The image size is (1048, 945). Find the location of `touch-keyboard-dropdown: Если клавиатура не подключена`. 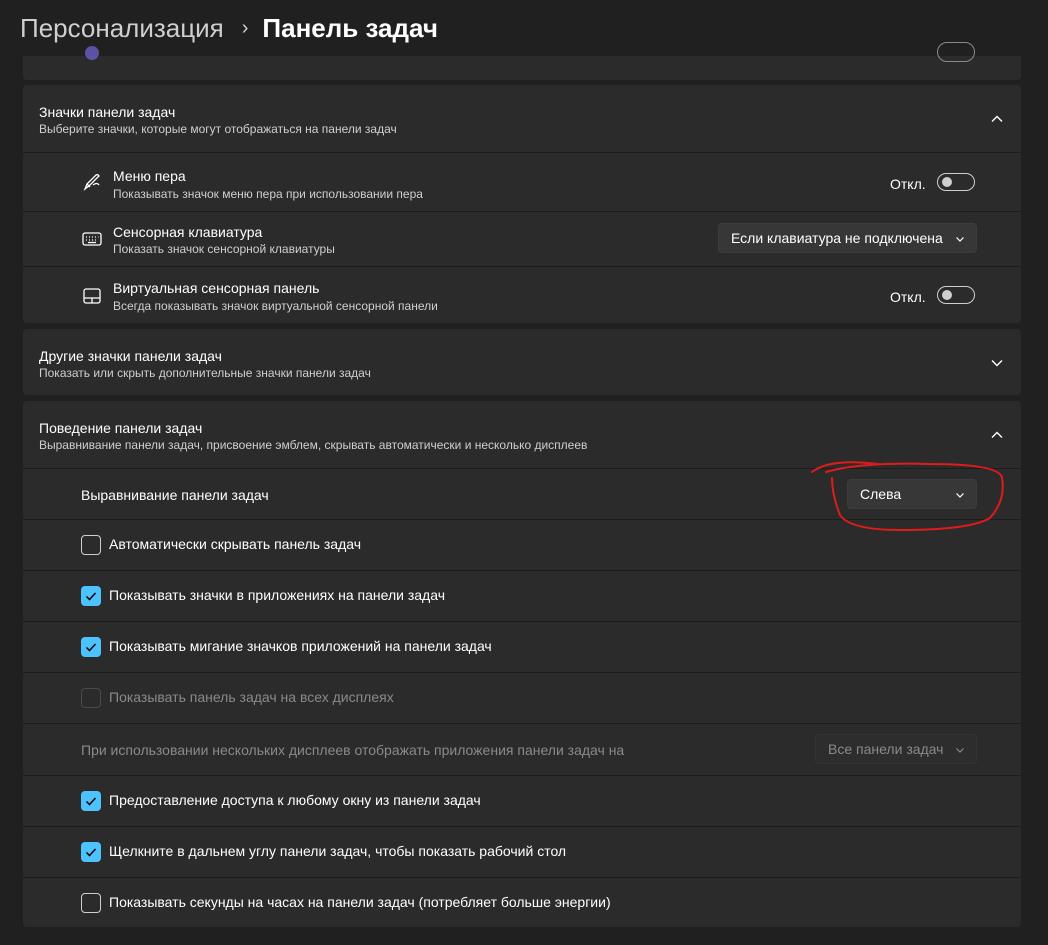

touch-keyboard-dropdown: Если клавиатура не подключена is located at coordinates (847, 238).